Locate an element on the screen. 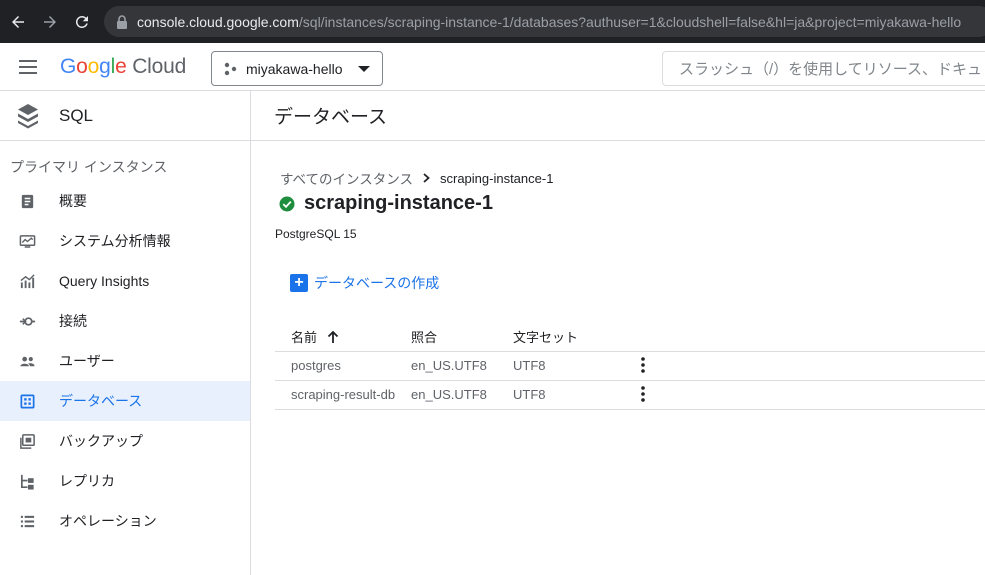  chevron-right-icon is located at coordinates (426, 178).